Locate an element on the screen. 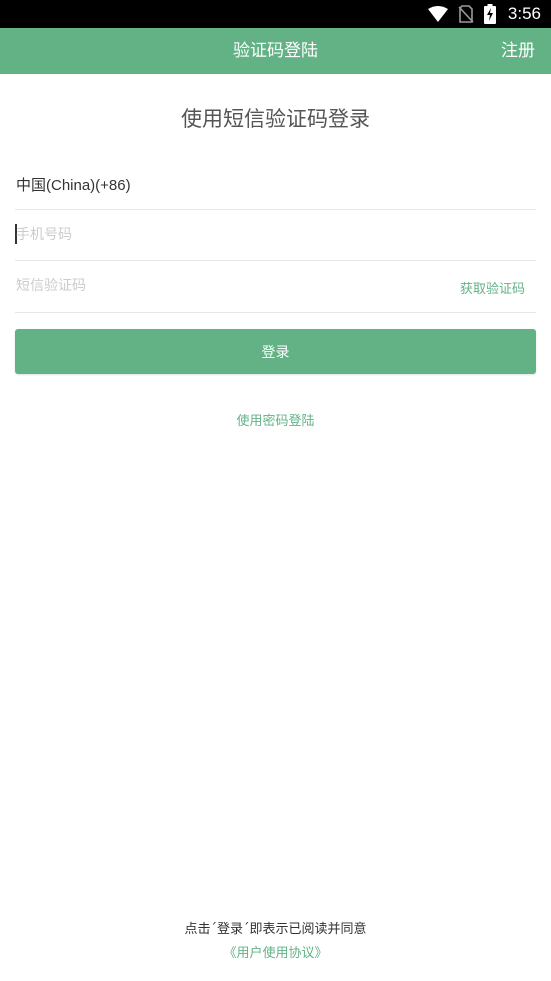 The height and width of the screenshot is (981, 551). status-bar: 3:56 is located at coordinates (275, 14).